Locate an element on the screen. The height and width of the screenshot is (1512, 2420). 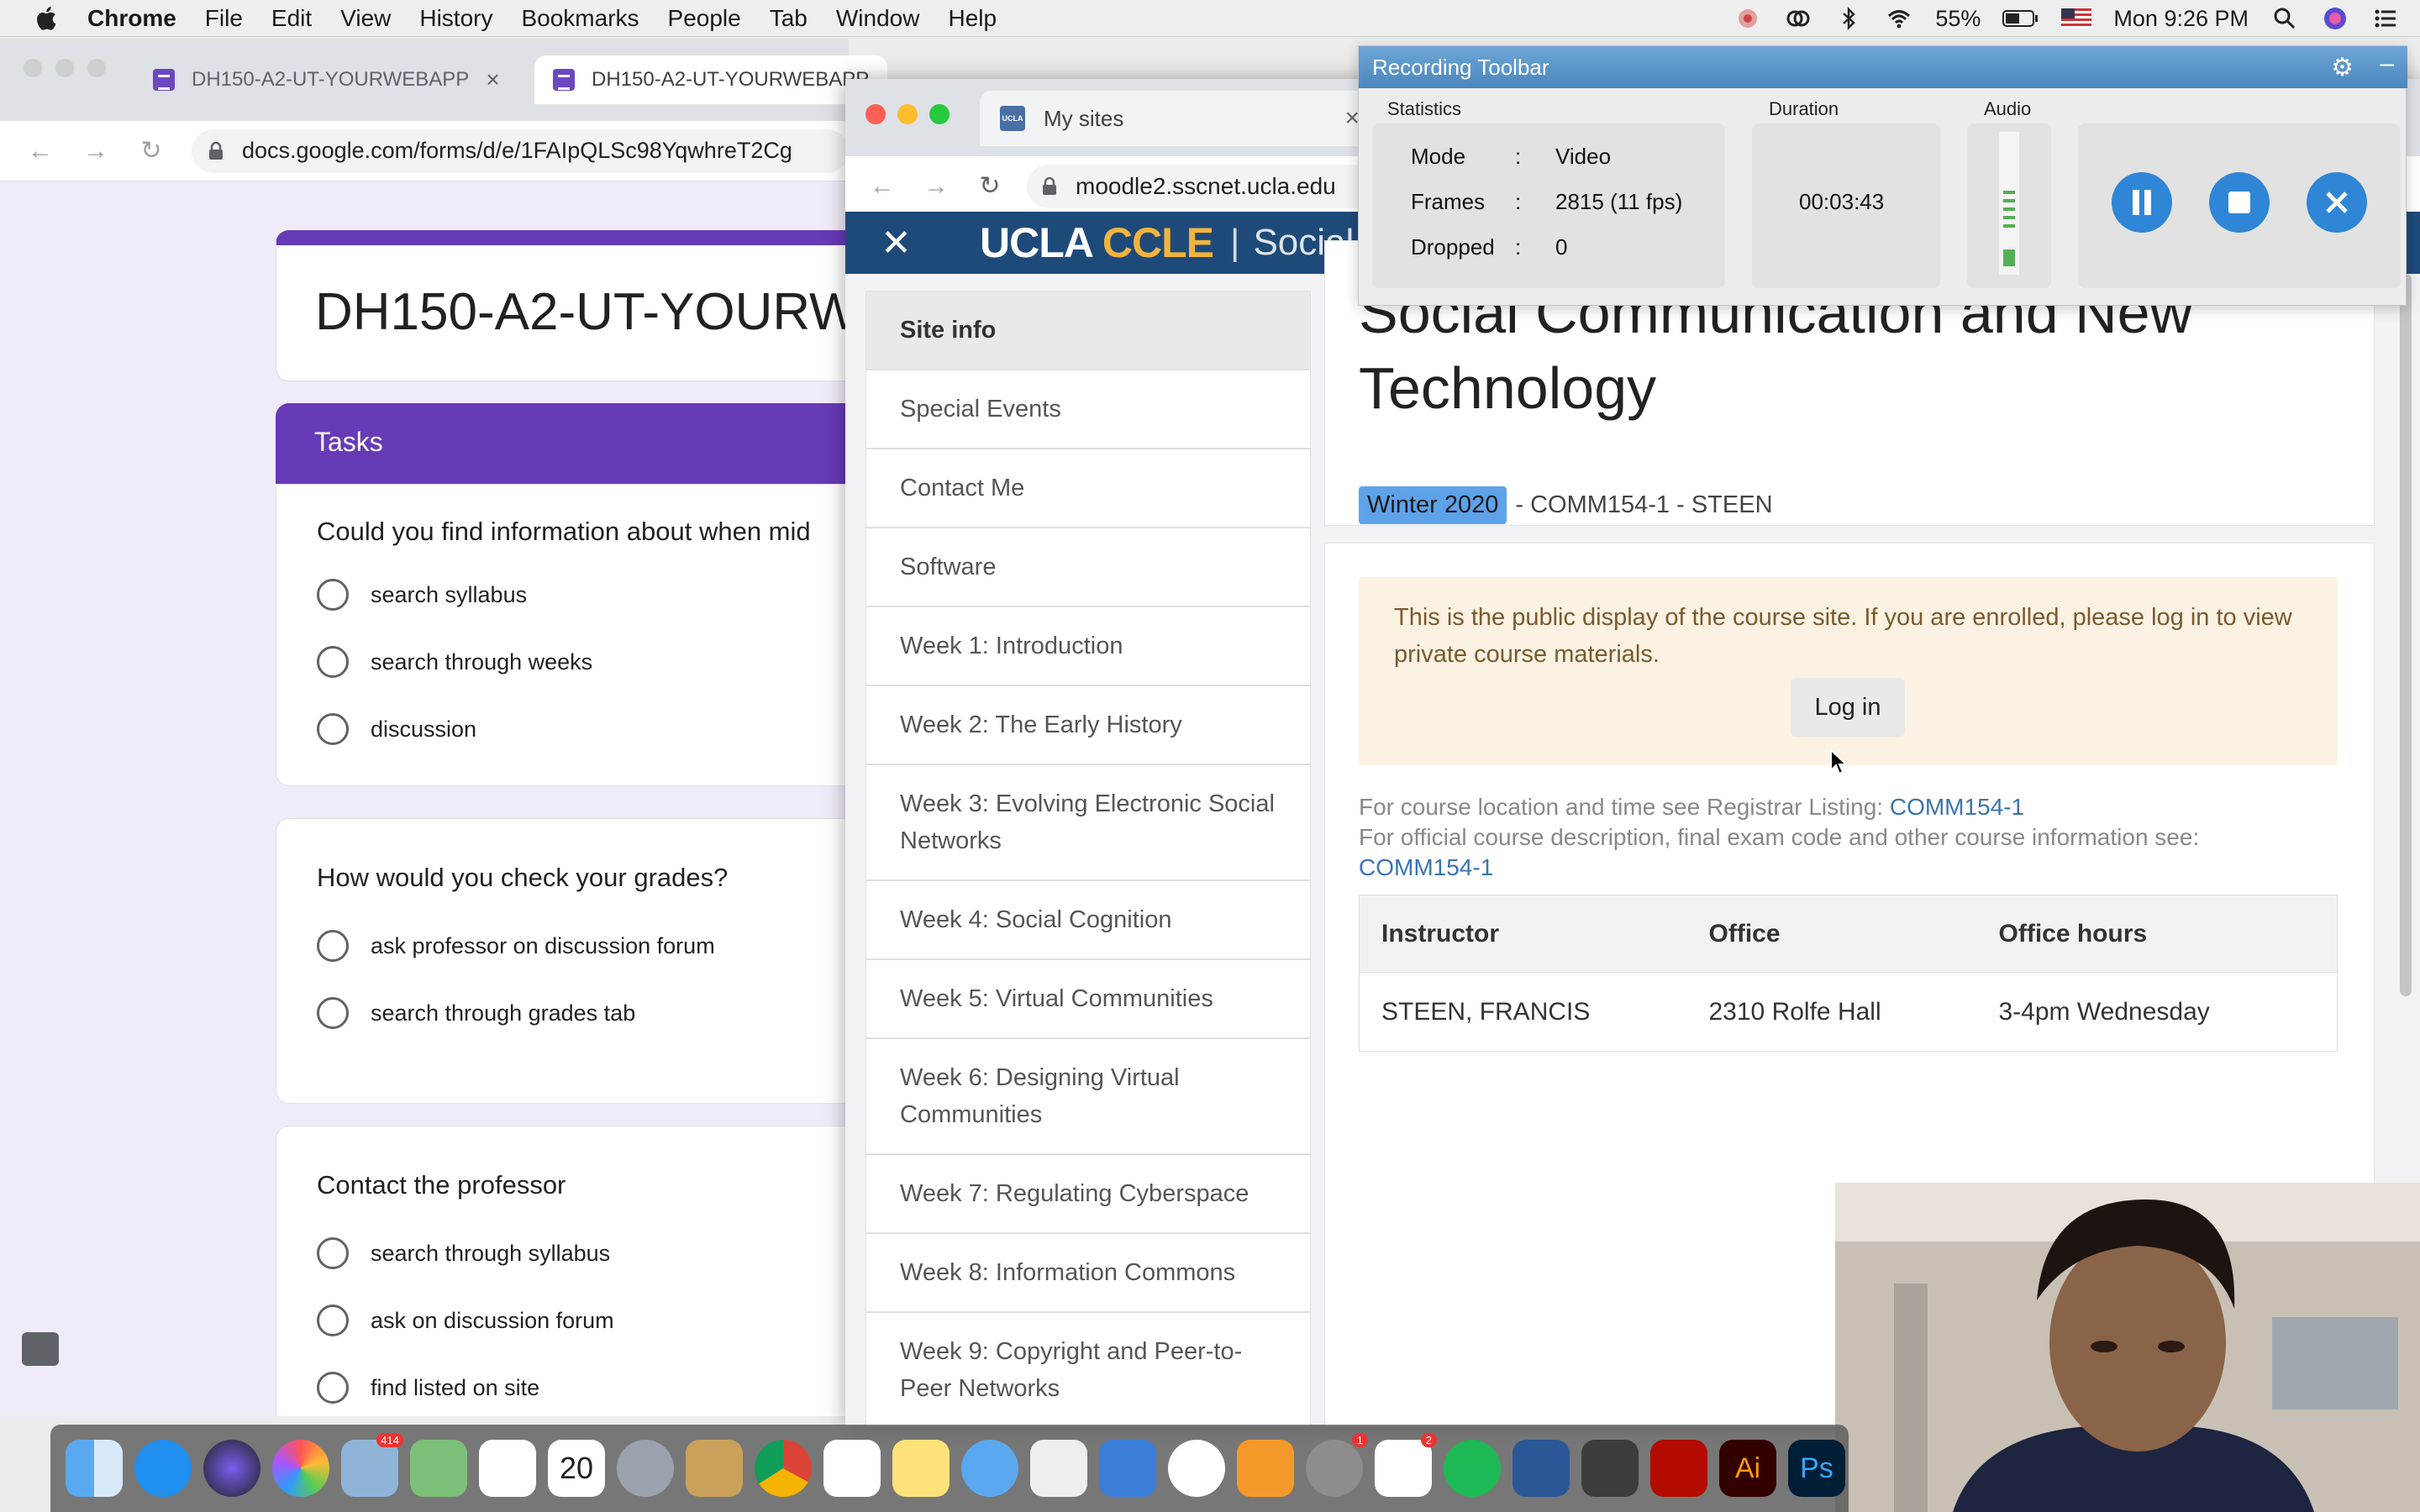
menu-help: Help is located at coordinates (972, 18).